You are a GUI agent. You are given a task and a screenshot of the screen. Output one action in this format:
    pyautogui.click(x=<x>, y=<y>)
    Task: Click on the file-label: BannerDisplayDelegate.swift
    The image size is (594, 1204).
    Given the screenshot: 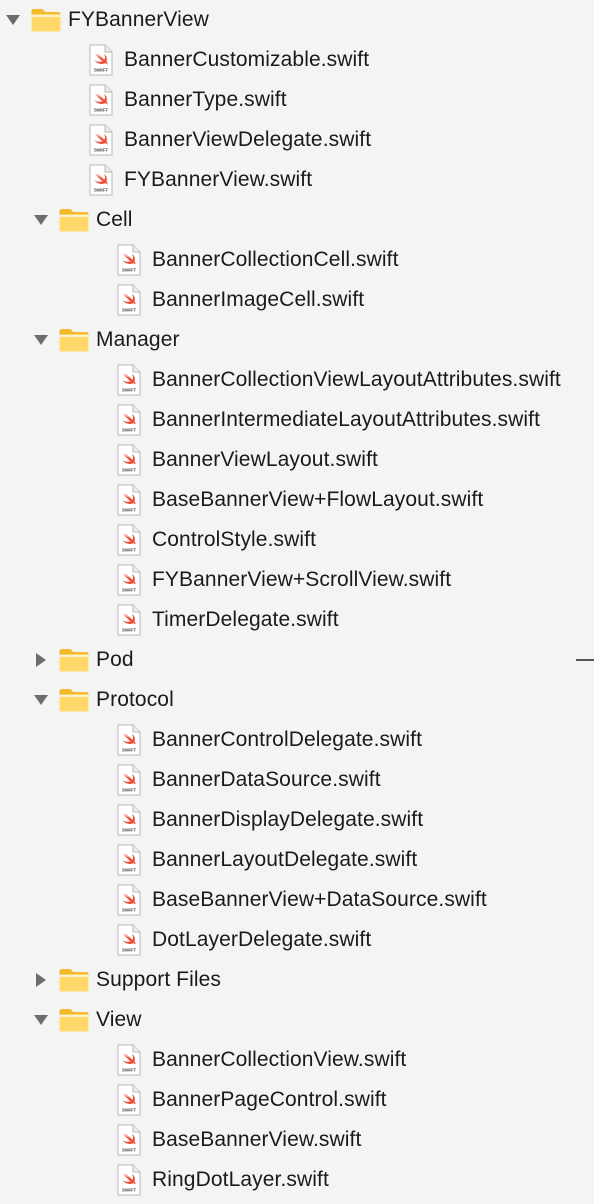 What is the action you would take?
    pyautogui.click(x=288, y=819)
    